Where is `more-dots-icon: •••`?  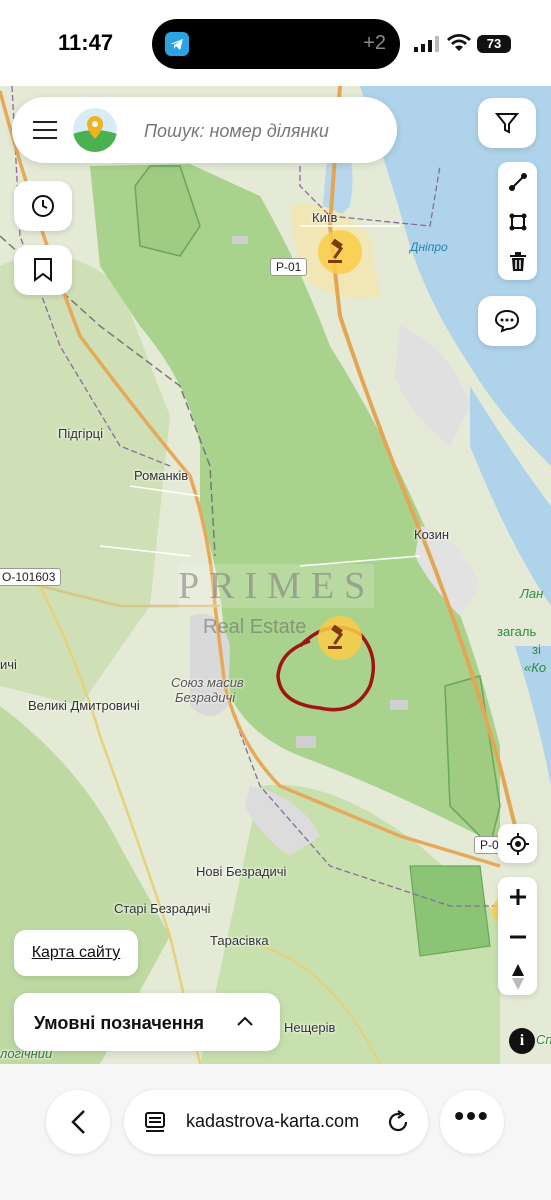 more-dots-icon: ••• is located at coordinates (472, 1115).